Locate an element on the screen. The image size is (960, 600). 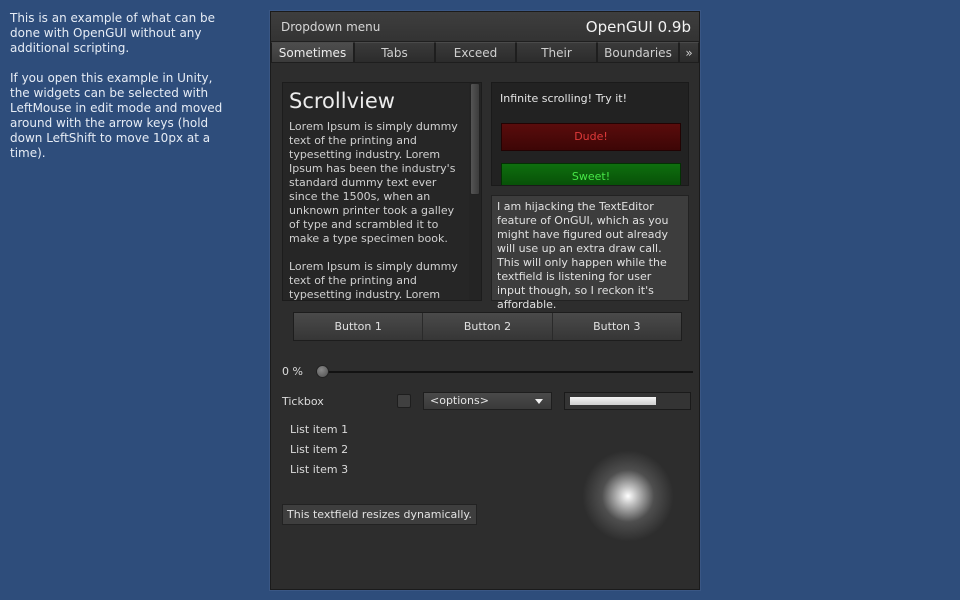
progress-bar-fill is located at coordinates (613, 401).